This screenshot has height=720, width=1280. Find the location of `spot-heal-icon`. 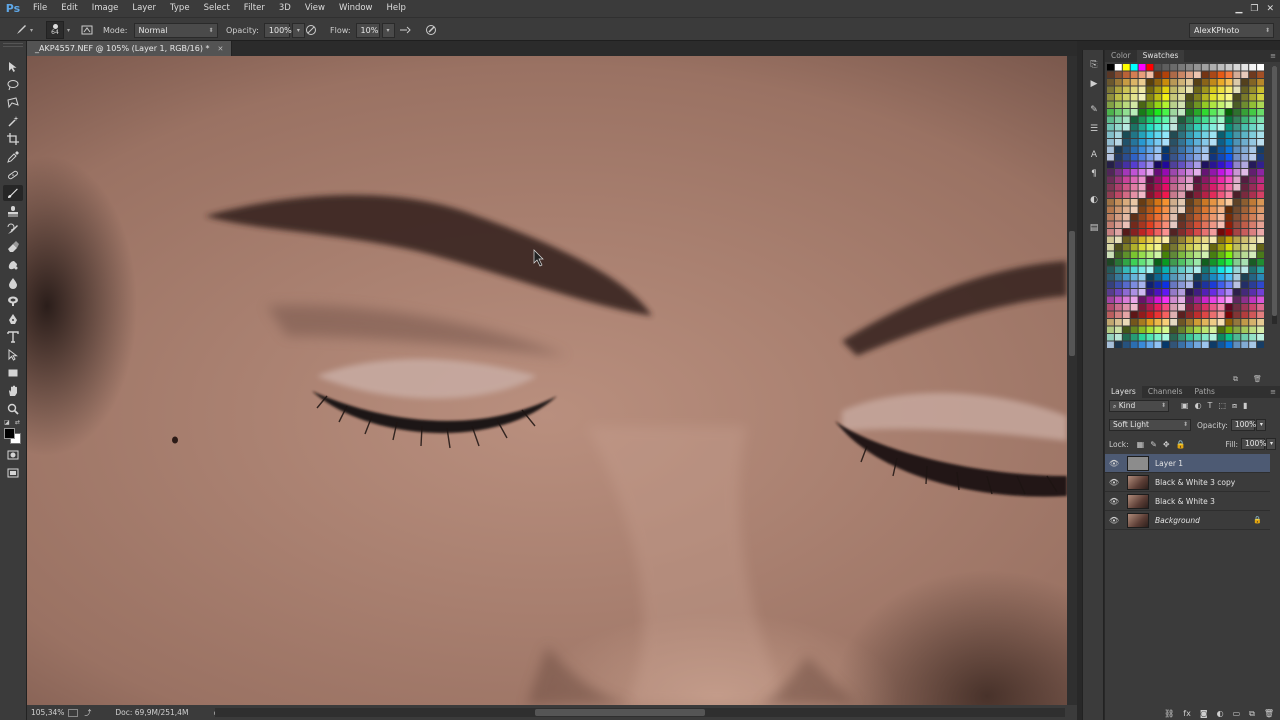

spot-heal-icon is located at coordinates (13, 175).